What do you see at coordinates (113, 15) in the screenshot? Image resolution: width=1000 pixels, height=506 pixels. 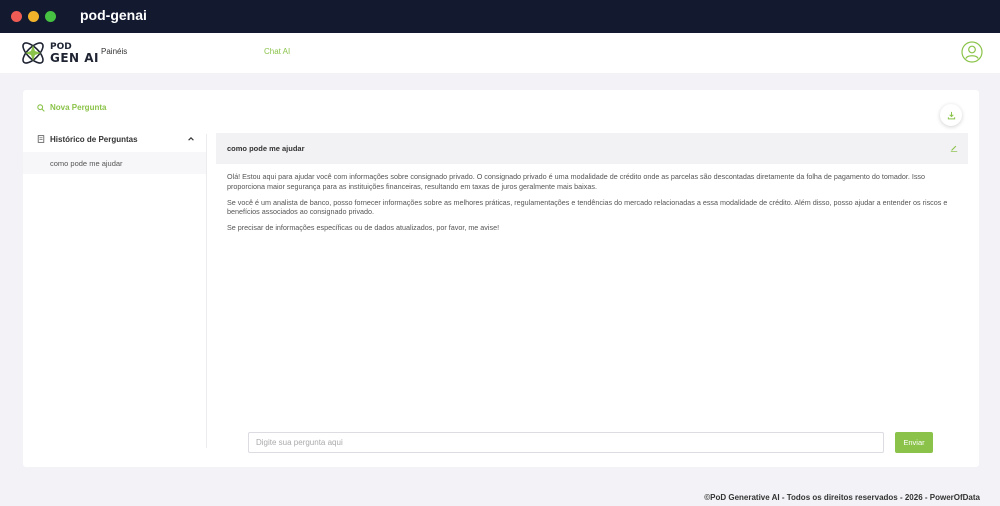 I see `window-title: pod-genai` at bounding box center [113, 15].